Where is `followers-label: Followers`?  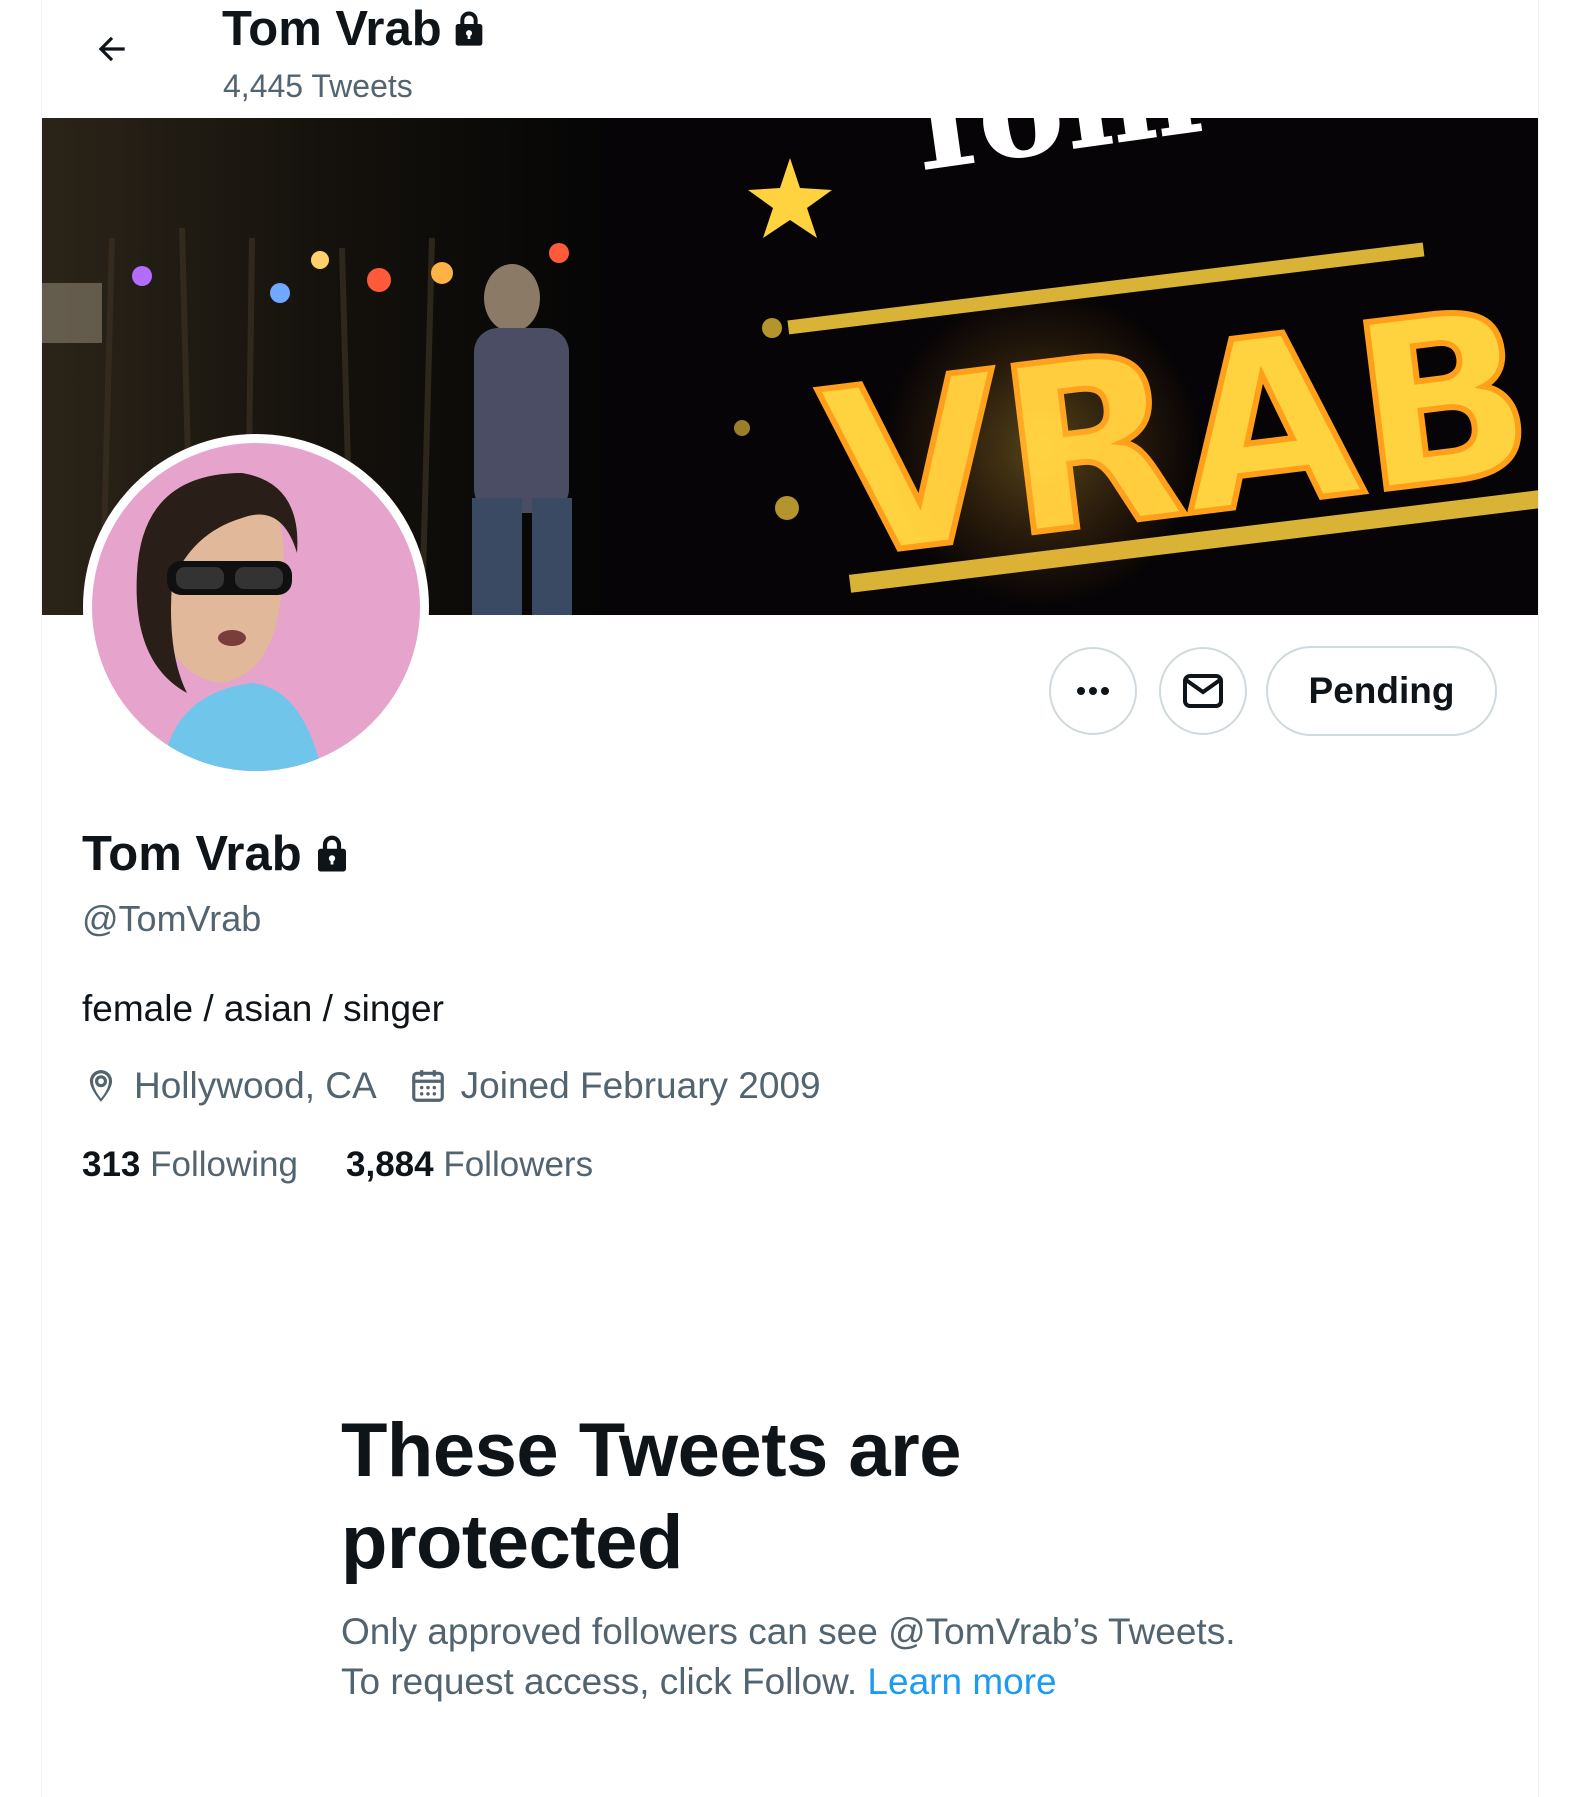 followers-label: Followers is located at coordinates (518, 1164).